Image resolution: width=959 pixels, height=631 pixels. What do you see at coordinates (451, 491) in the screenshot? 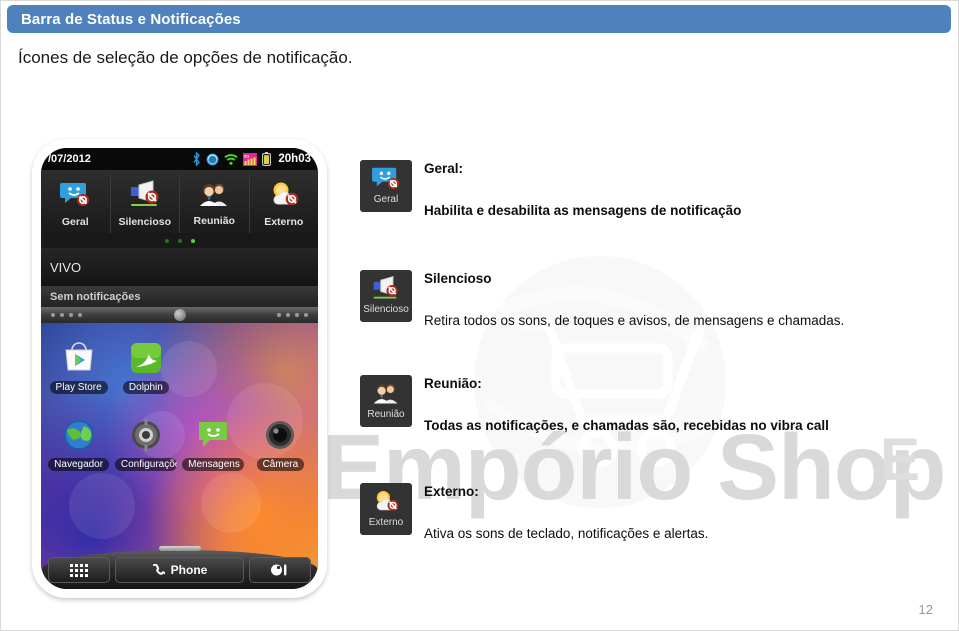
I see `description-title: Externo:` at bounding box center [451, 491].